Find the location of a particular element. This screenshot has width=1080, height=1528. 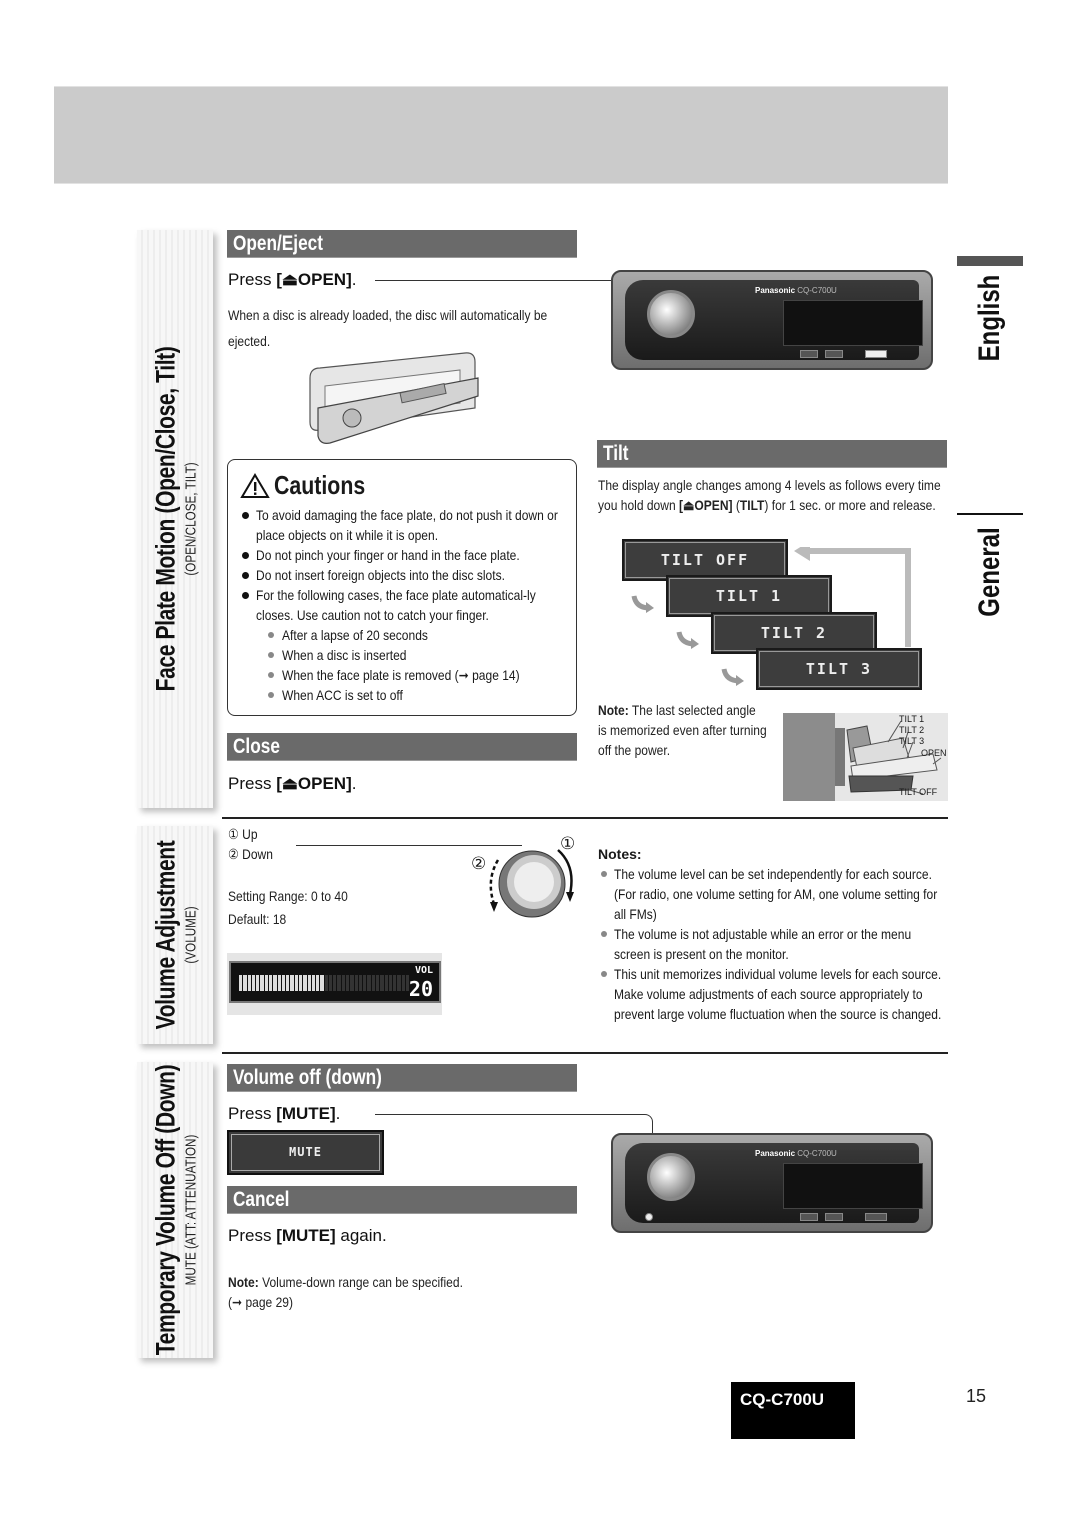

vol-value: 20 is located at coordinates (420, 989).